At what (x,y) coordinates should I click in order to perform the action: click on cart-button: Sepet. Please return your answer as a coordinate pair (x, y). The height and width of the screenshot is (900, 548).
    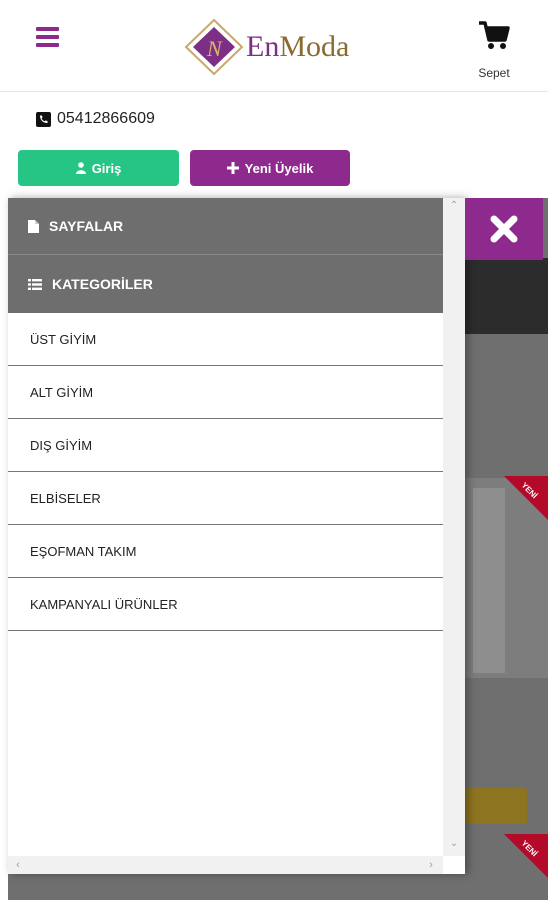
    Looking at the image, I should click on (494, 51).